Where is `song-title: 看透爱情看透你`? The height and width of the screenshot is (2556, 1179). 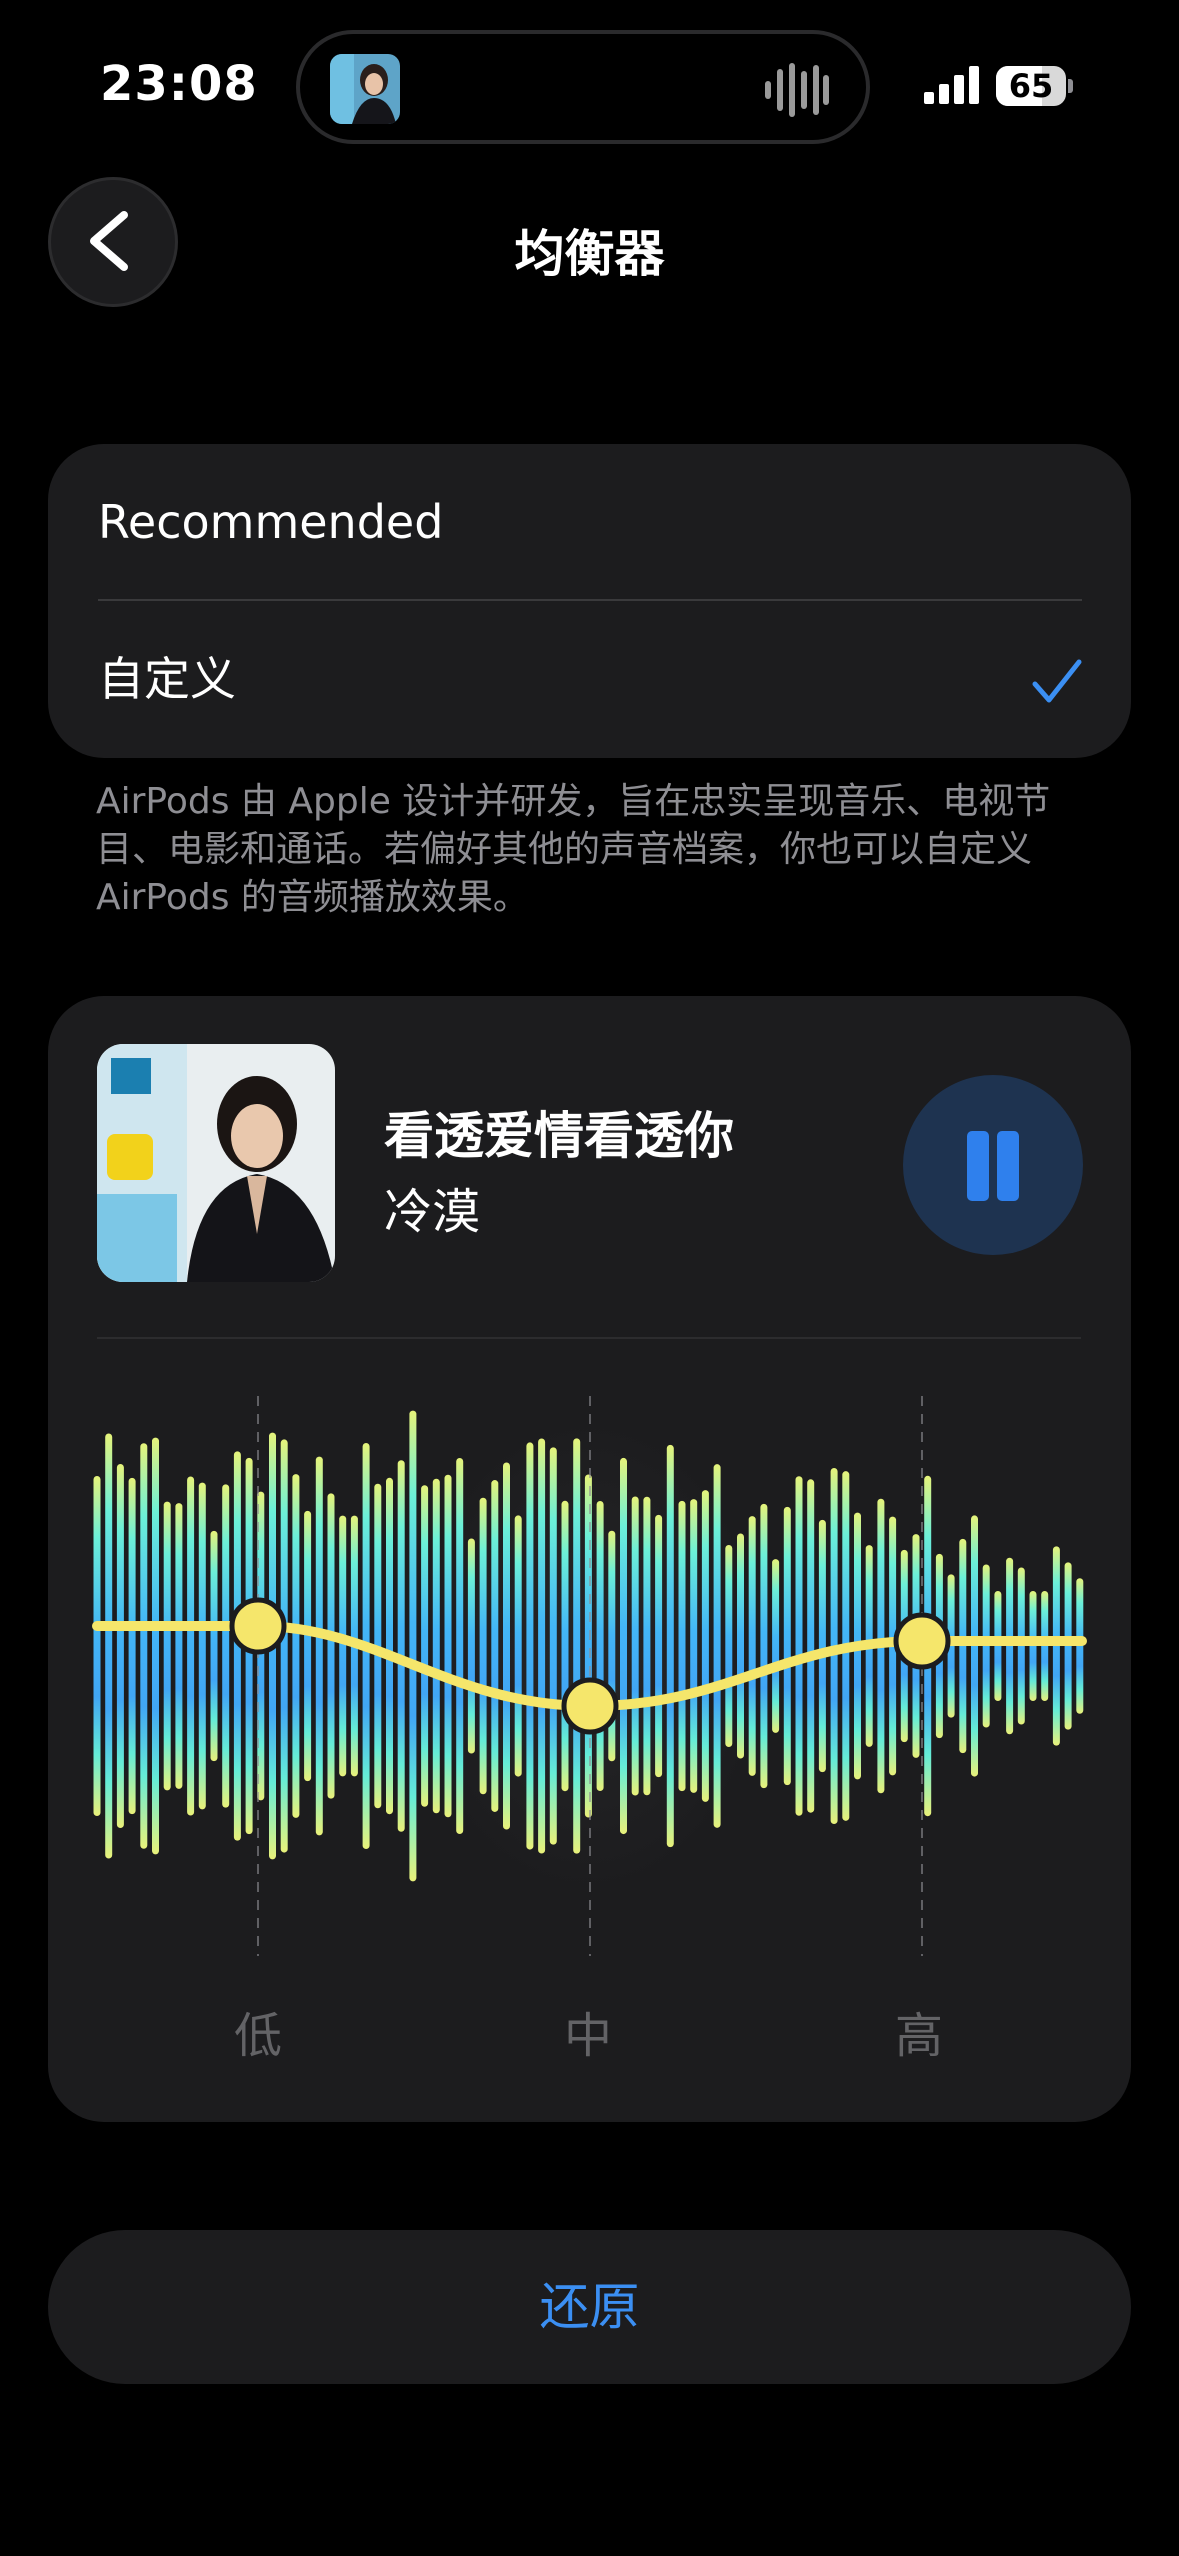
song-title: 看透爱情看透你 is located at coordinates (559, 1136).